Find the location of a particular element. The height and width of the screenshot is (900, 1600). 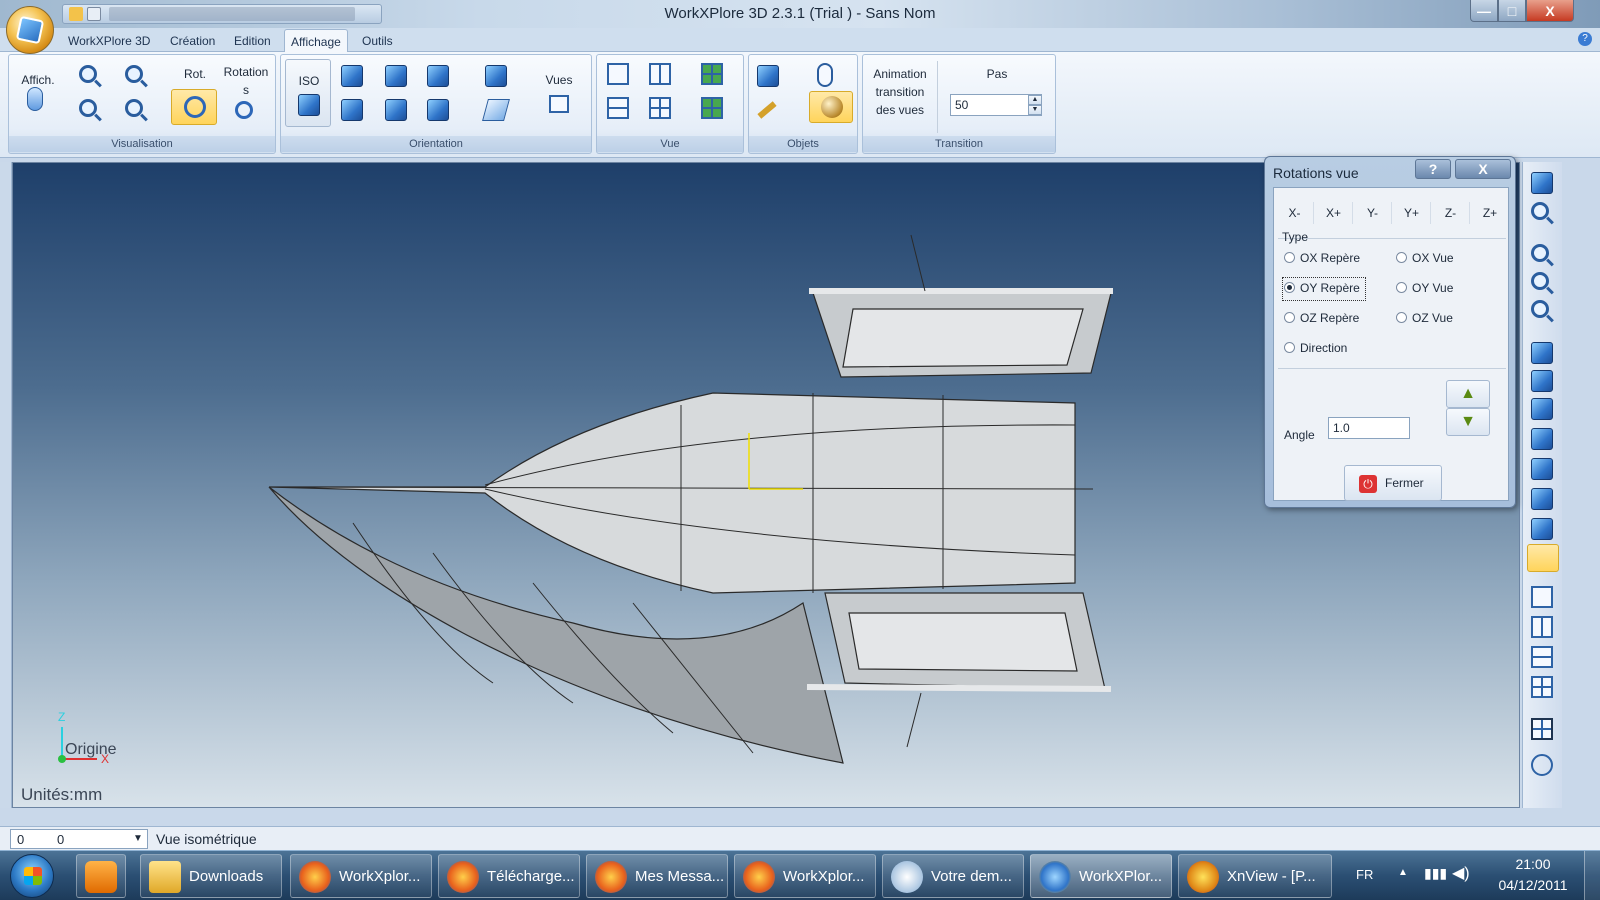

radio-oy-vue is located at coordinates (1401, 287).